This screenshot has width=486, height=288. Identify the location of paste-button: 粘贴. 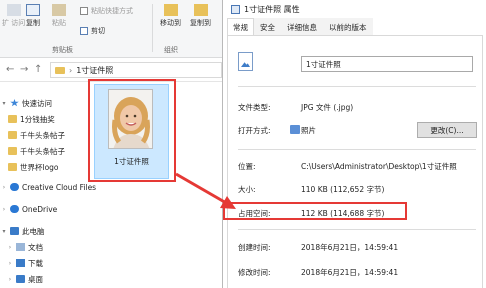
(59, 16).